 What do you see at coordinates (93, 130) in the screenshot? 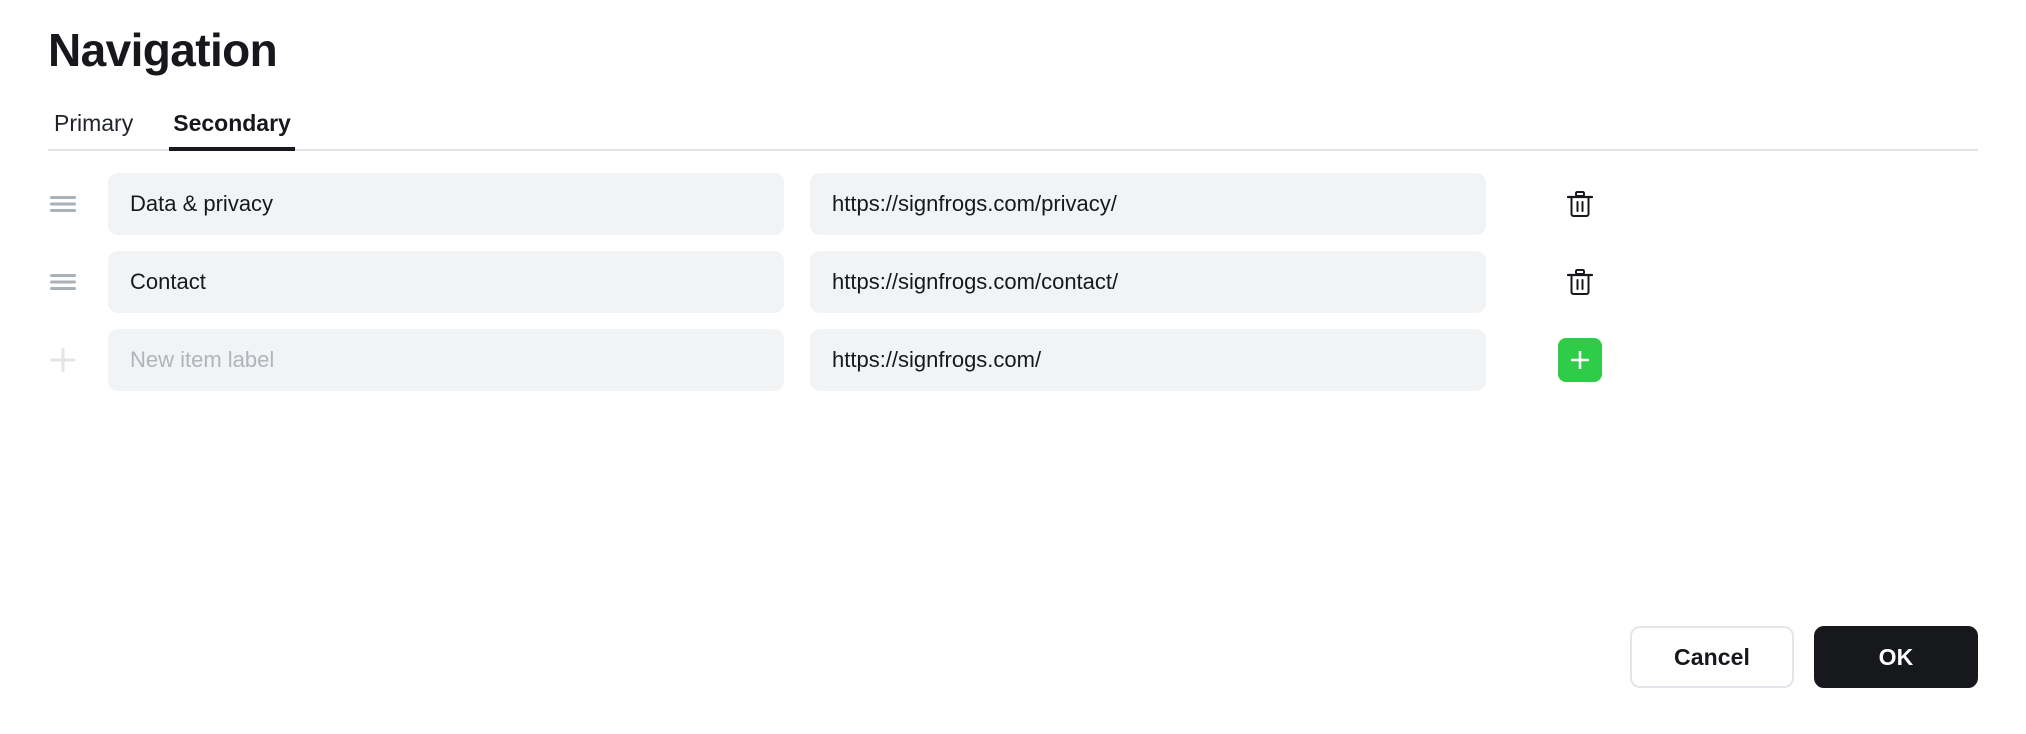
I see `tab-primary: Primary` at bounding box center [93, 130].